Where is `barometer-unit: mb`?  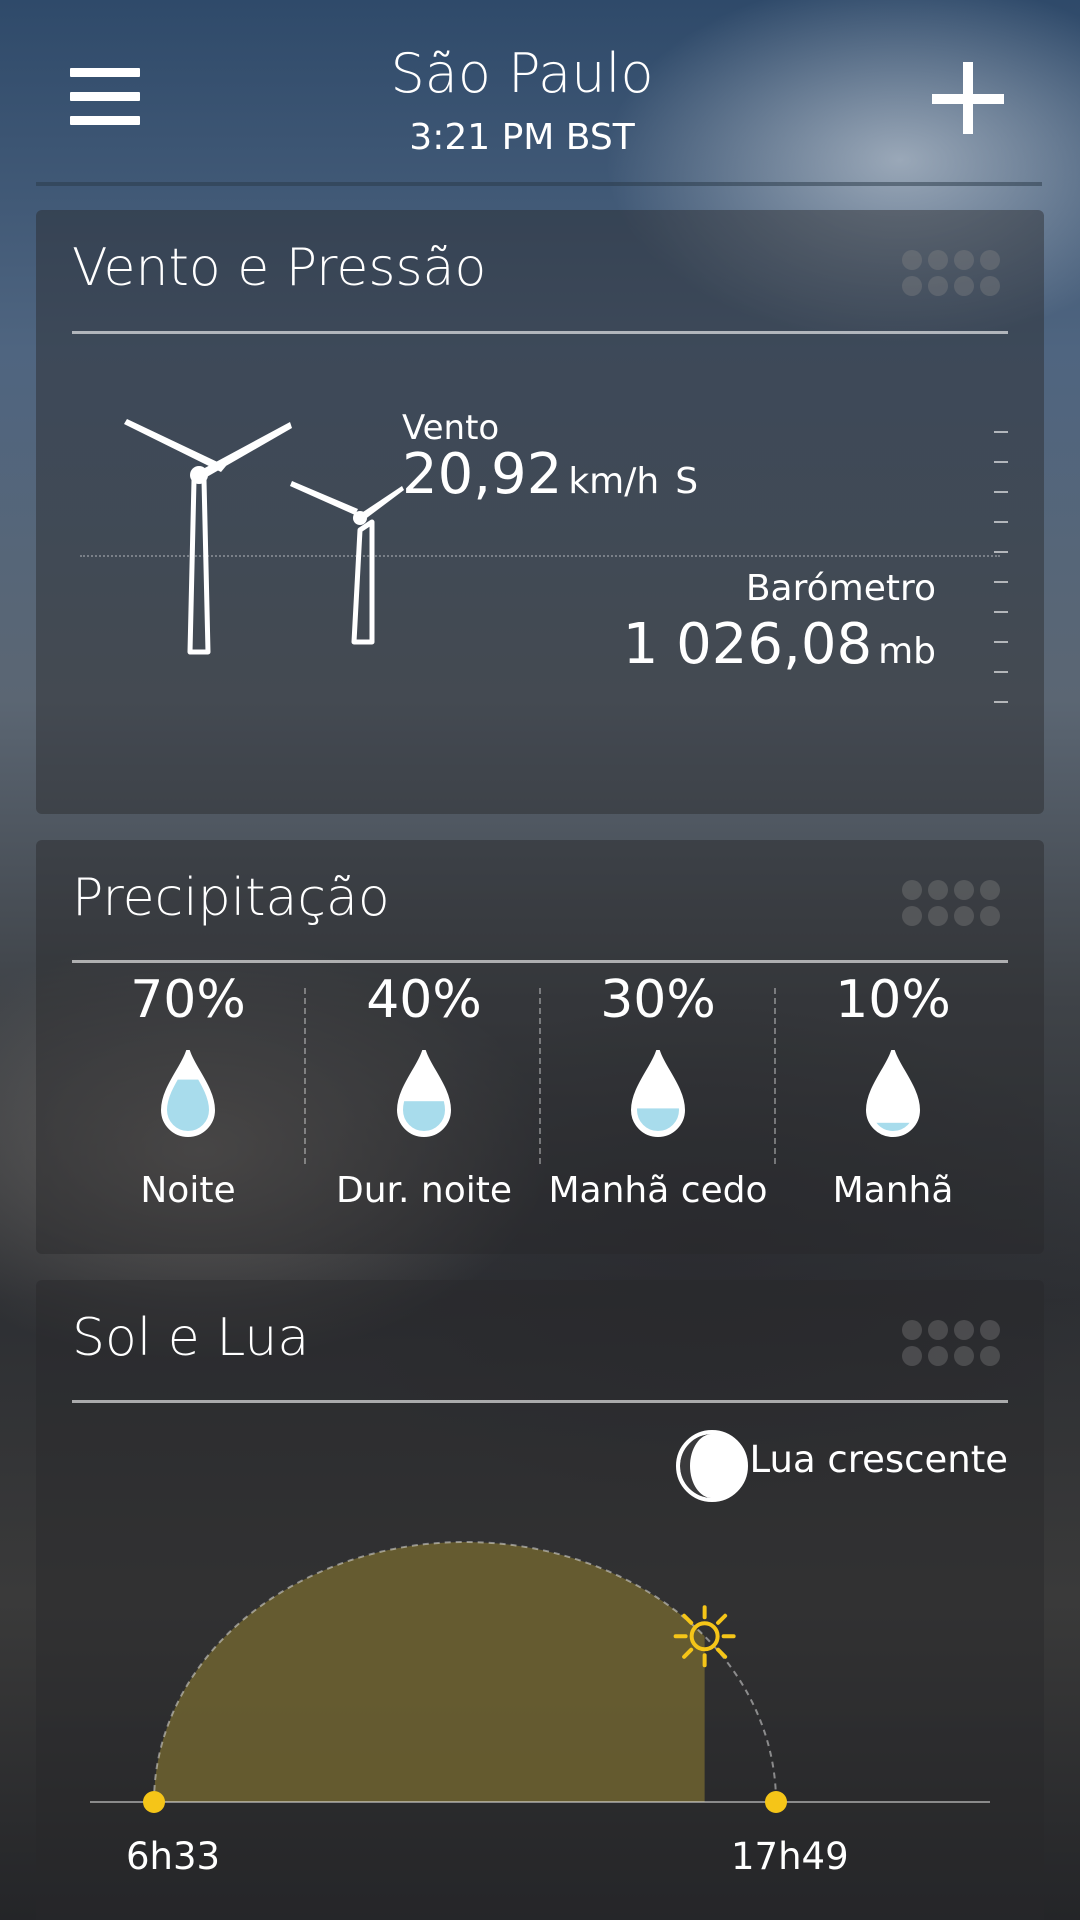 barometer-unit: mb is located at coordinates (907, 651).